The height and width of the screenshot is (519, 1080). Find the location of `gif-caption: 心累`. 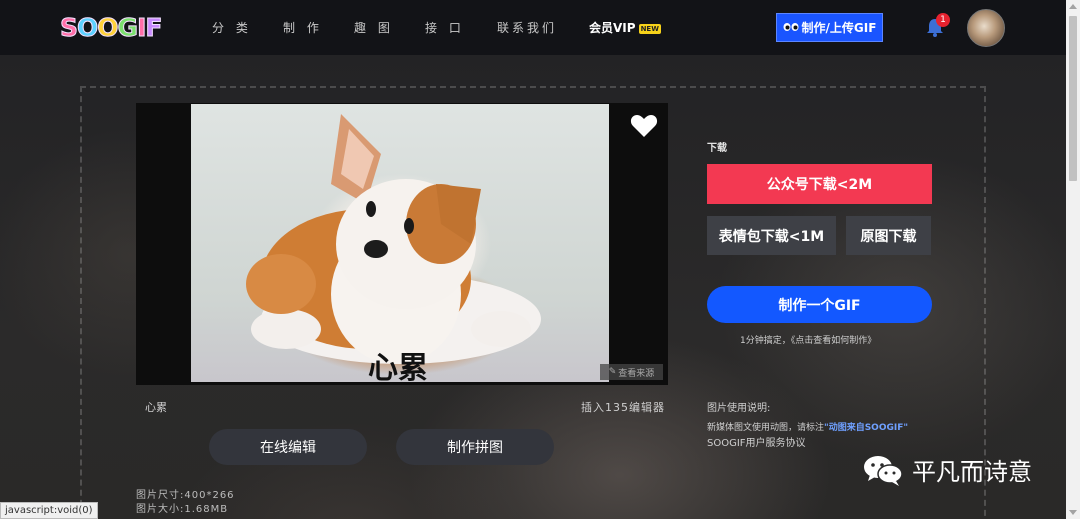

gif-caption: 心累 is located at coordinates (398, 368).